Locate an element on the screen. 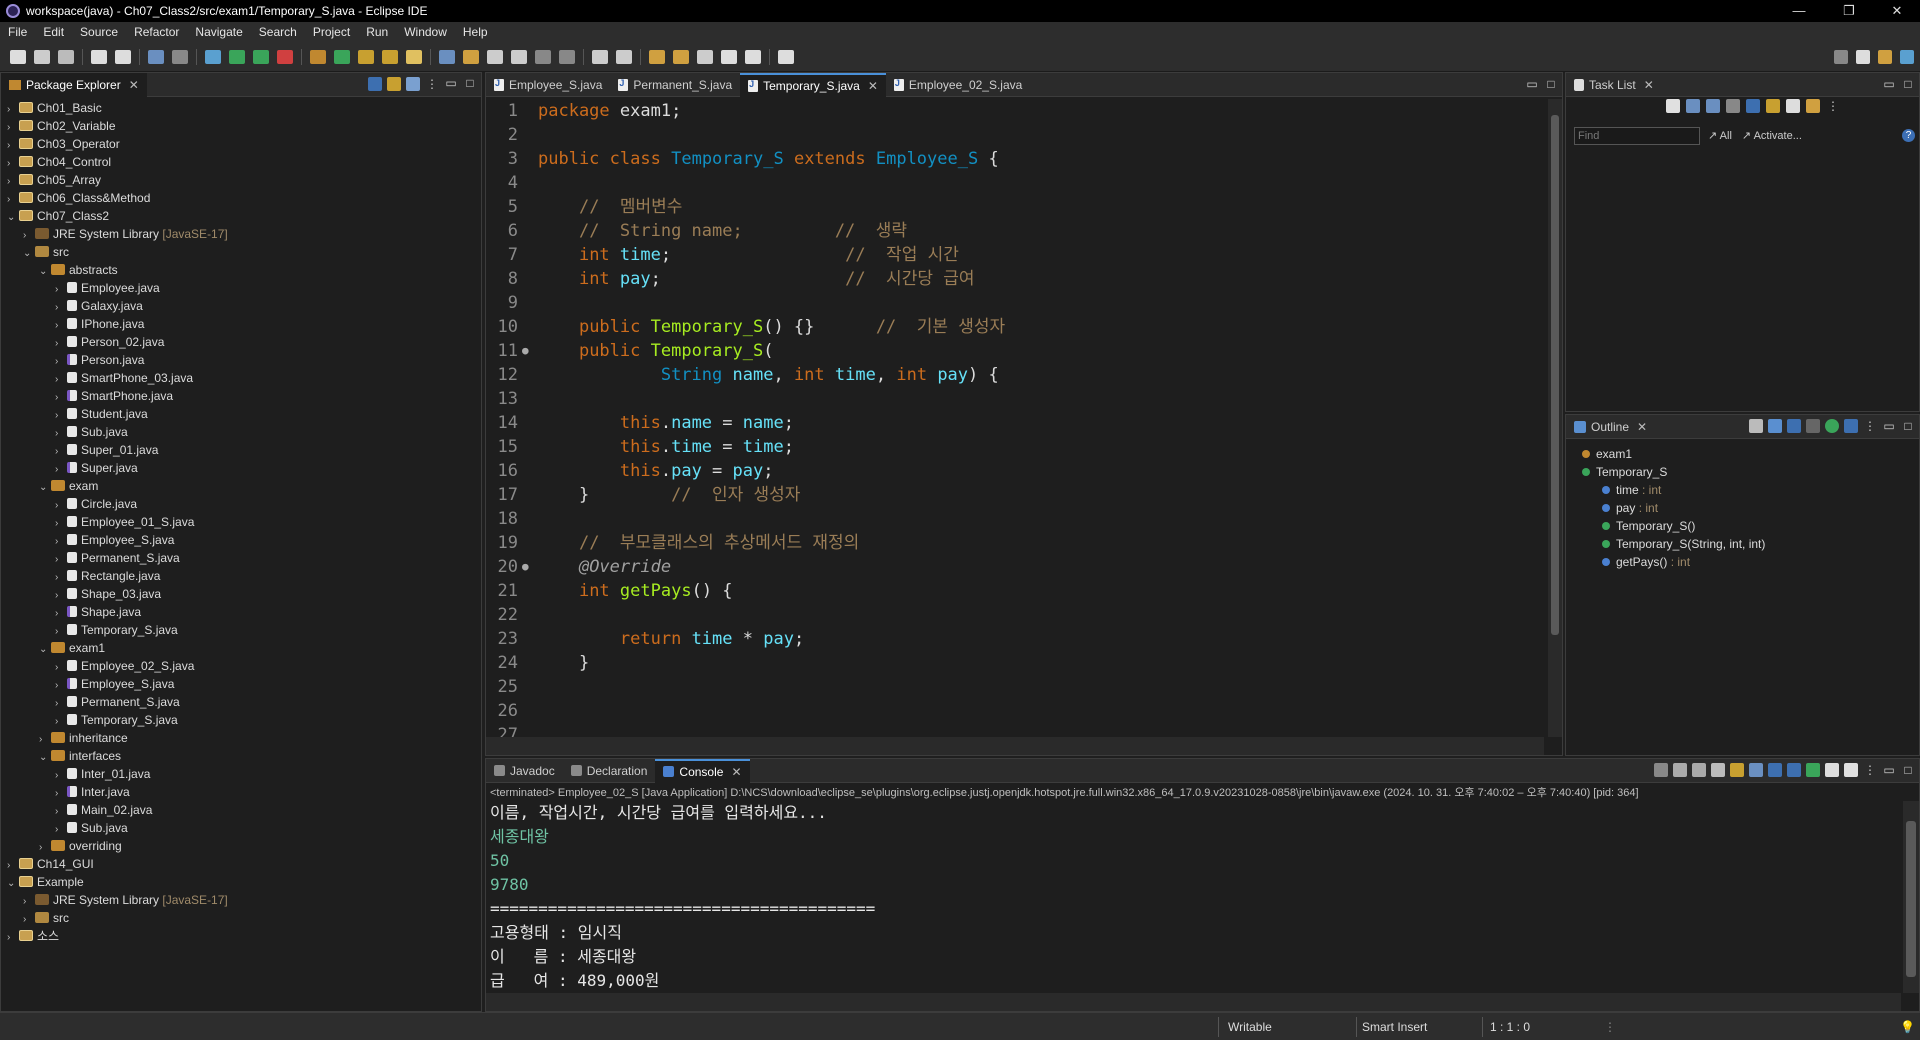 This screenshot has height=1040, width=1920. tree-item: › Main_02.java is located at coordinates (241, 810).